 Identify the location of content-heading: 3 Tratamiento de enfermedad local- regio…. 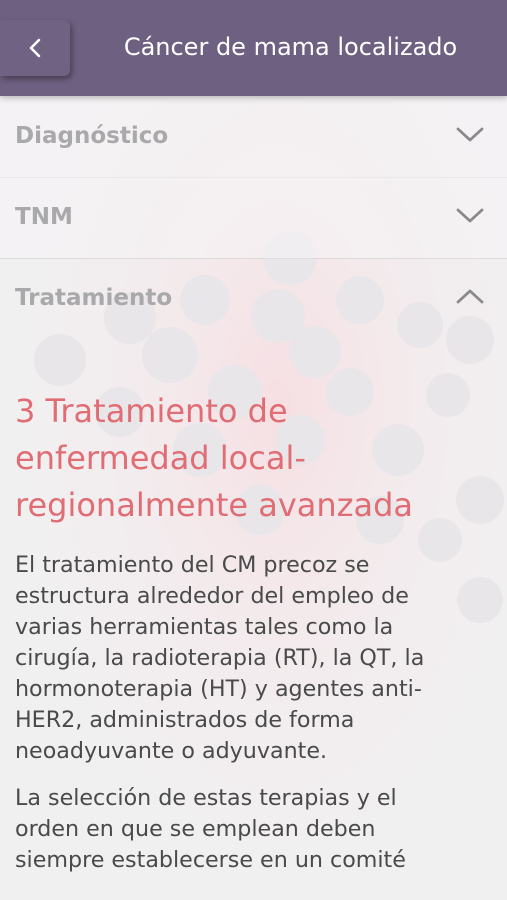
(255, 458).